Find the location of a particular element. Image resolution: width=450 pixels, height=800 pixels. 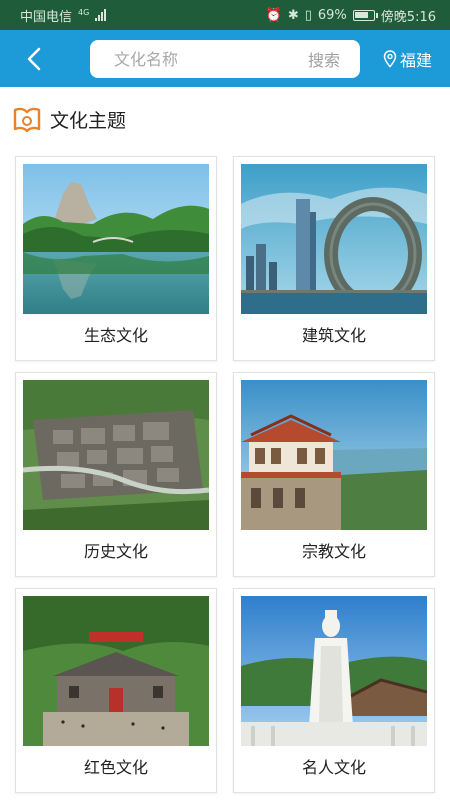

history-image is located at coordinates (116, 455).